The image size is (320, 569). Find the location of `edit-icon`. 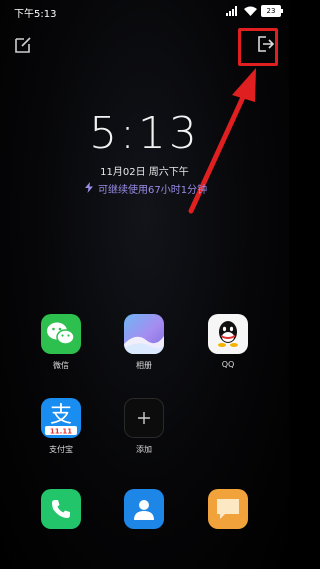

edit-icon is located at coordinates (23, 45).